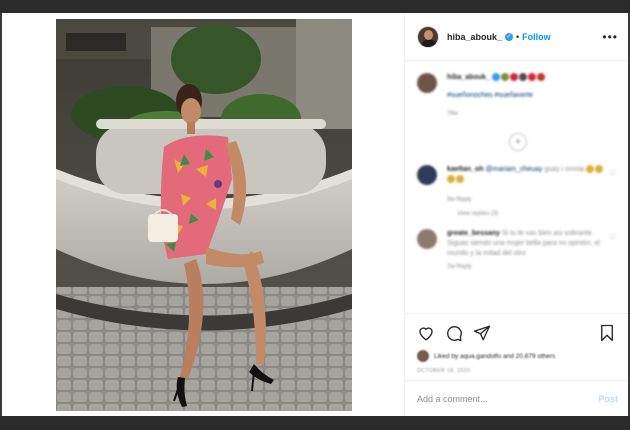  Describe the element at coordinates (465, 169) in the screenshot. I see `comment-username: kaeltan_oh` at that location.